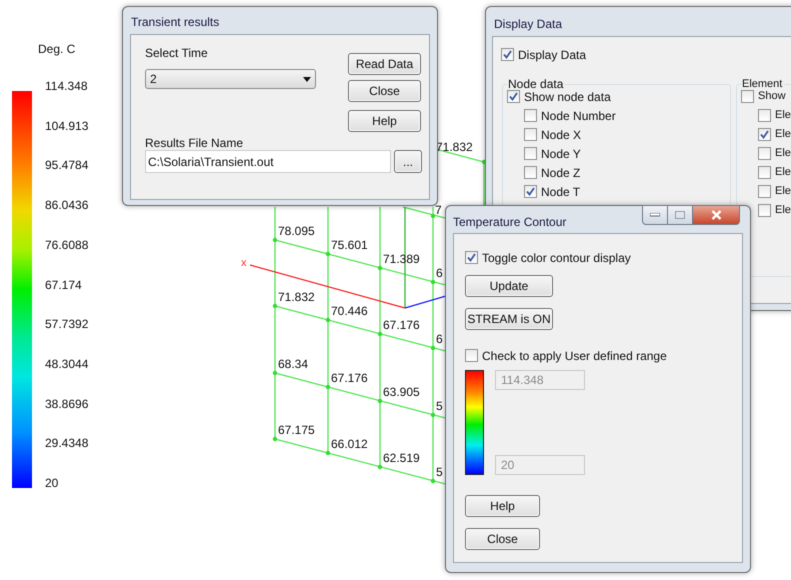 This screenshot has width=791, height=580. What do you see at coordinates (509, 319) in the screenshot?
I see `button: STREAM is ON` at bounding box center [509, 319].